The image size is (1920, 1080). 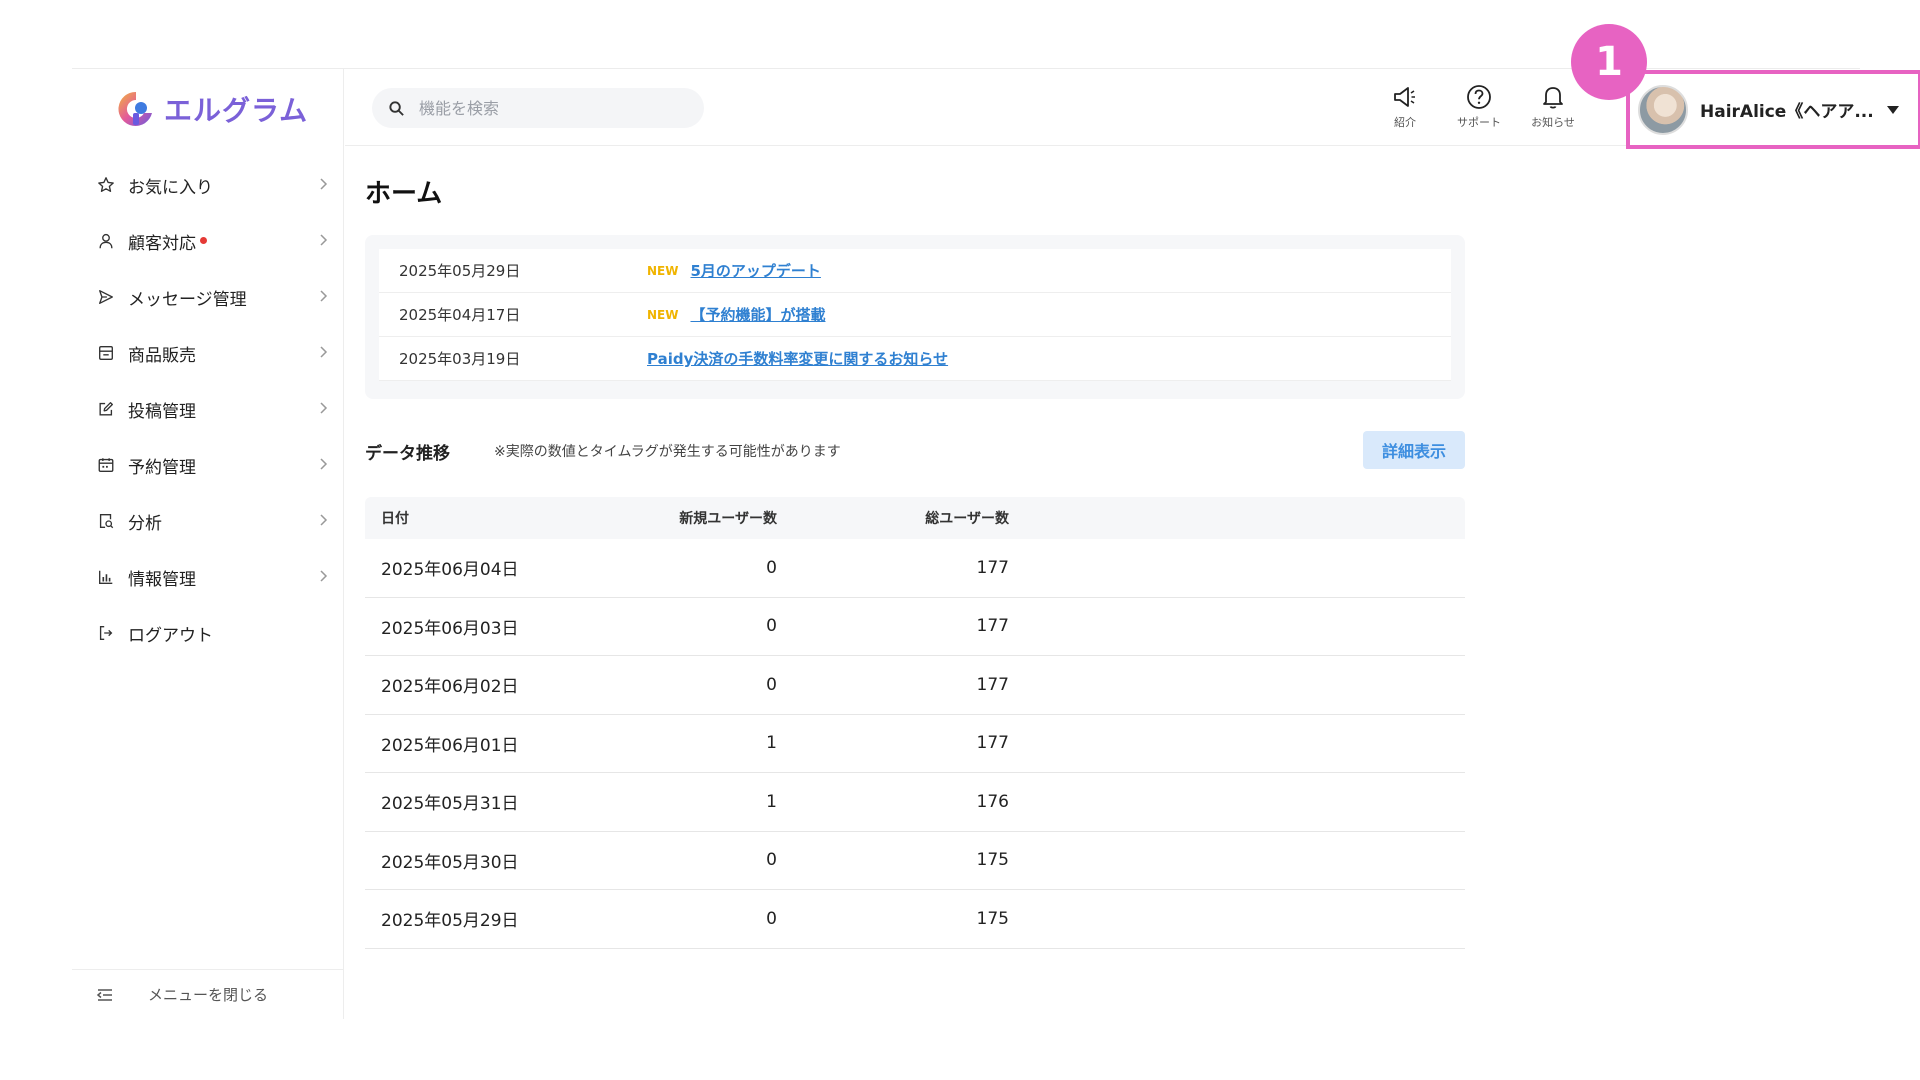 What do you see at coordinates (1479, 122) in the screenshot?
I see `support-label: サポート` at bounding box center [1479, 122].